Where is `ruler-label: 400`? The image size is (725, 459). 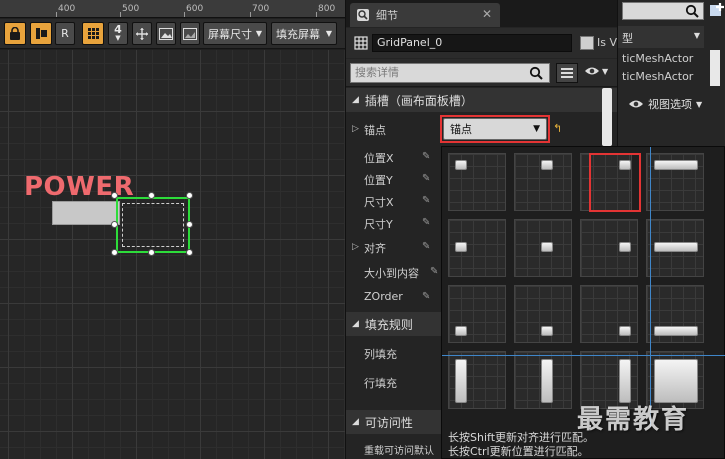
ruler-label: 400 is located at coordinates (67, 9).